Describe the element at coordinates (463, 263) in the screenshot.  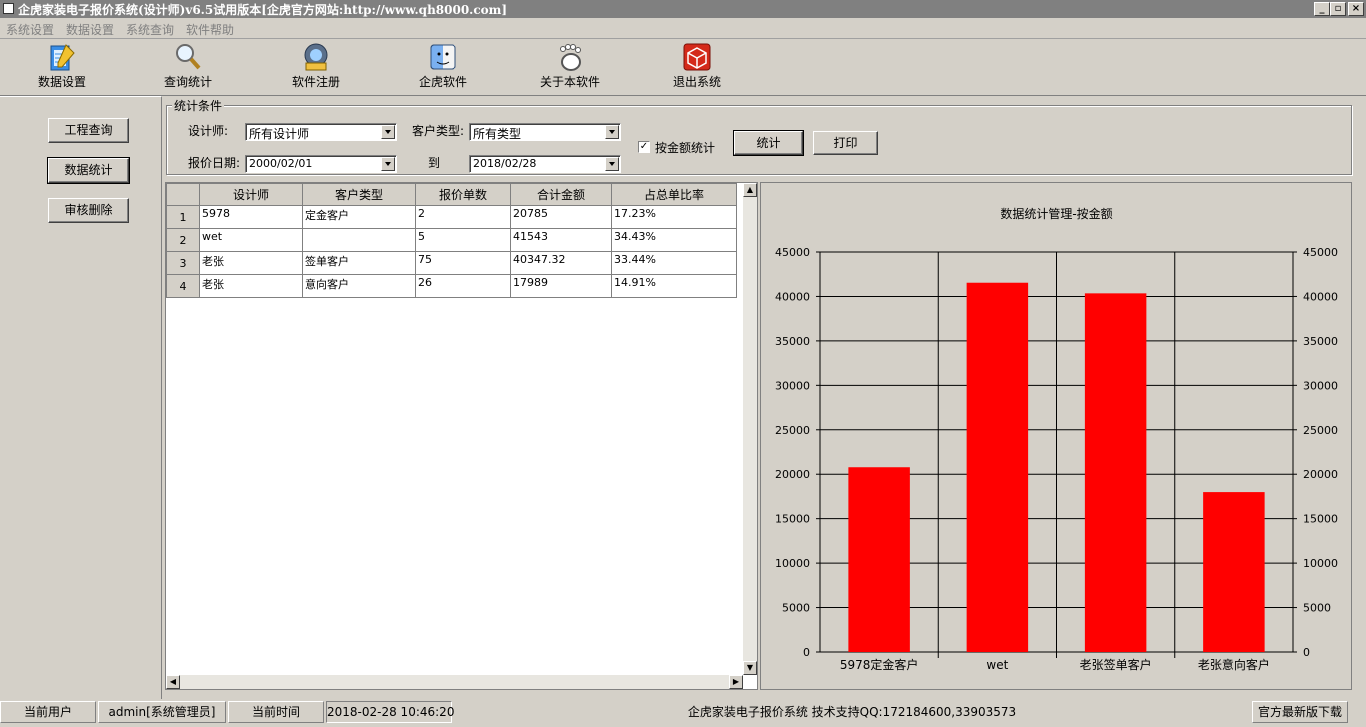
I see `count-cell: 75` at that location.